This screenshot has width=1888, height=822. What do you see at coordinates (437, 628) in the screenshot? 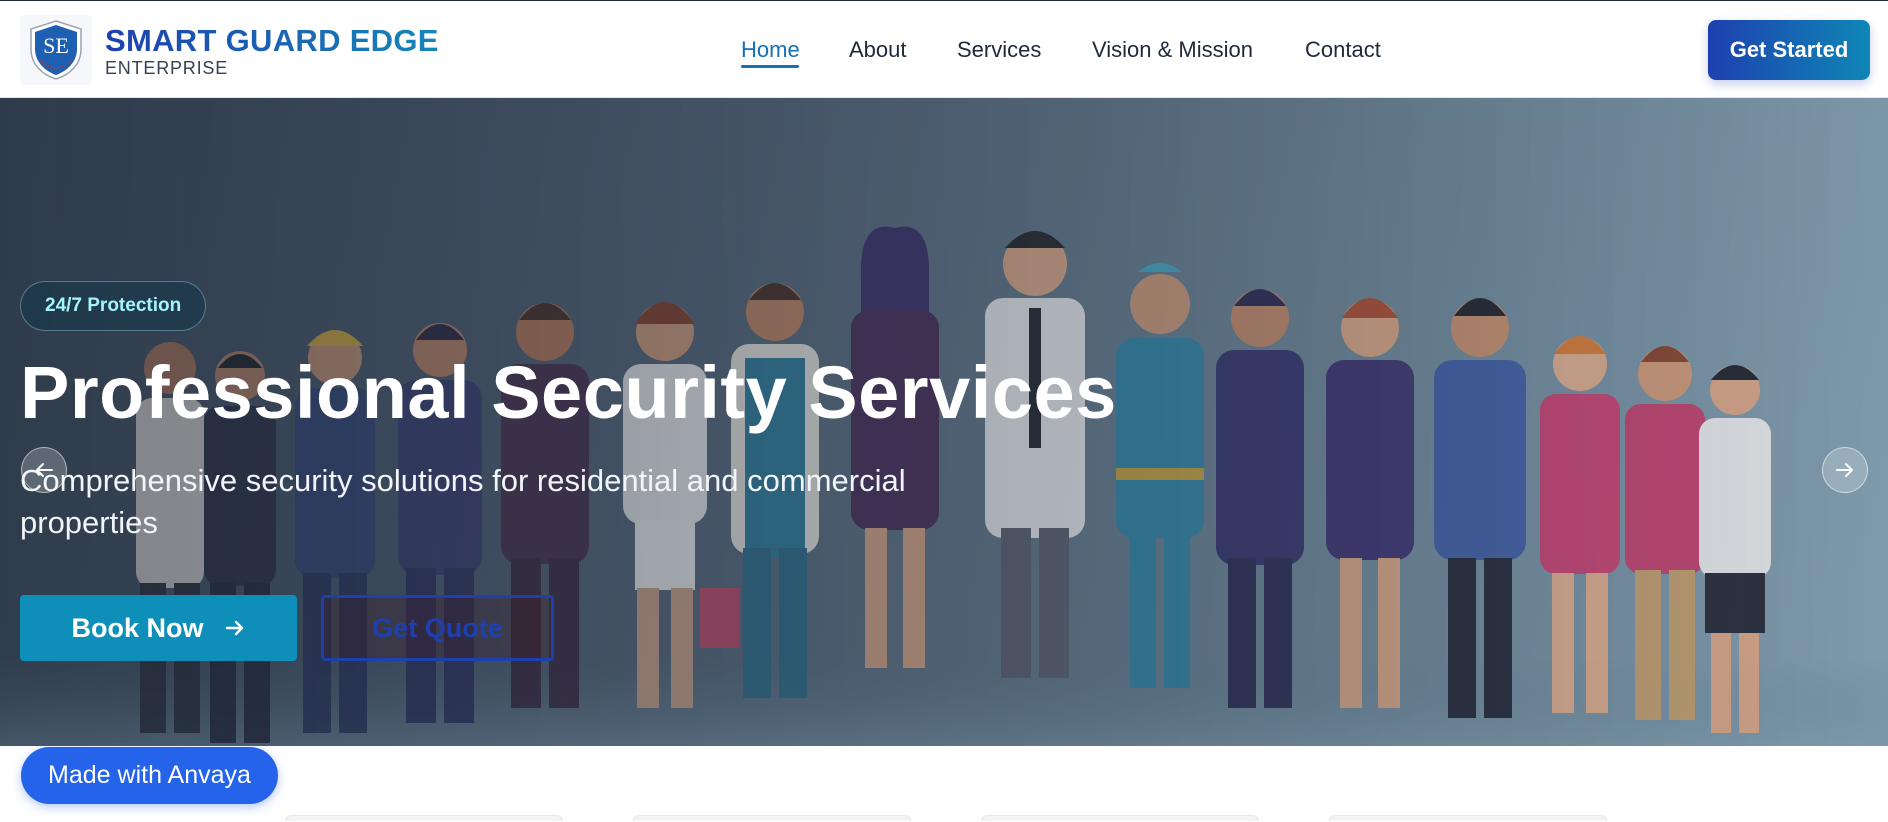
I see `get-quote-button: Get Quote` at bounding box center [437, 628].